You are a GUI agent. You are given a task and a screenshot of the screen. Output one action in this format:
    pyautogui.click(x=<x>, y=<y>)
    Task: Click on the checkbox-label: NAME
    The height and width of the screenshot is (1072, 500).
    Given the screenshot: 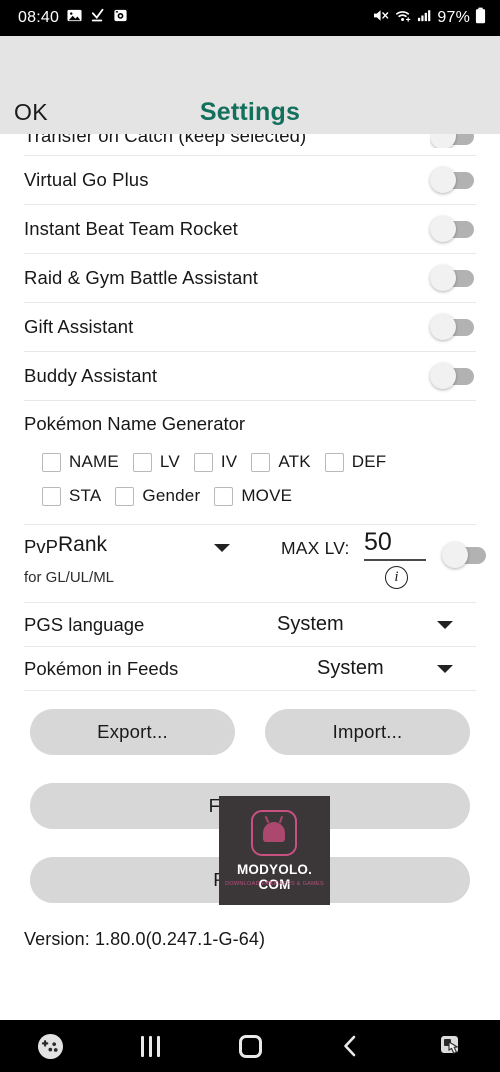 What is the action you would take?
    pyautogui.click(x=94, y=461)
    